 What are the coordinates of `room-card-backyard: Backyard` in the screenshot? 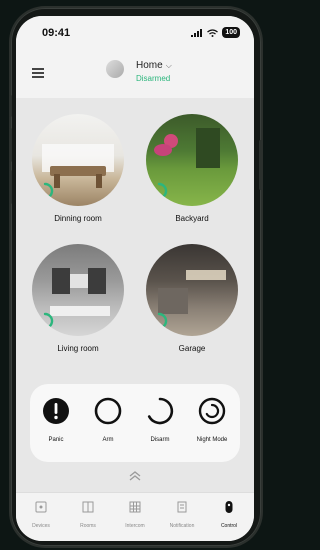 It's located at (192, 168).